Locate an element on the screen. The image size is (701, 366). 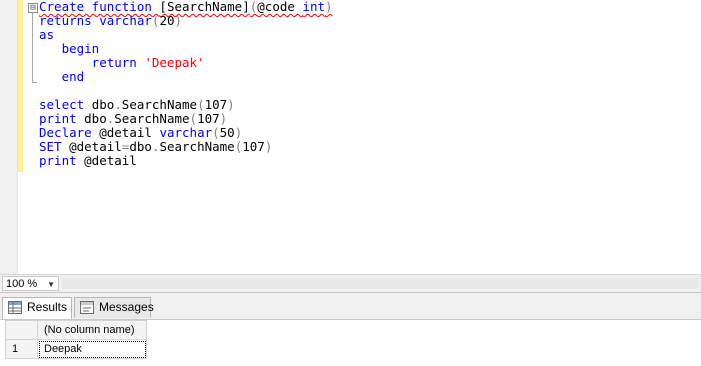
code-line: select dbo.SearchName(107) is located at coordinates (186, 105).